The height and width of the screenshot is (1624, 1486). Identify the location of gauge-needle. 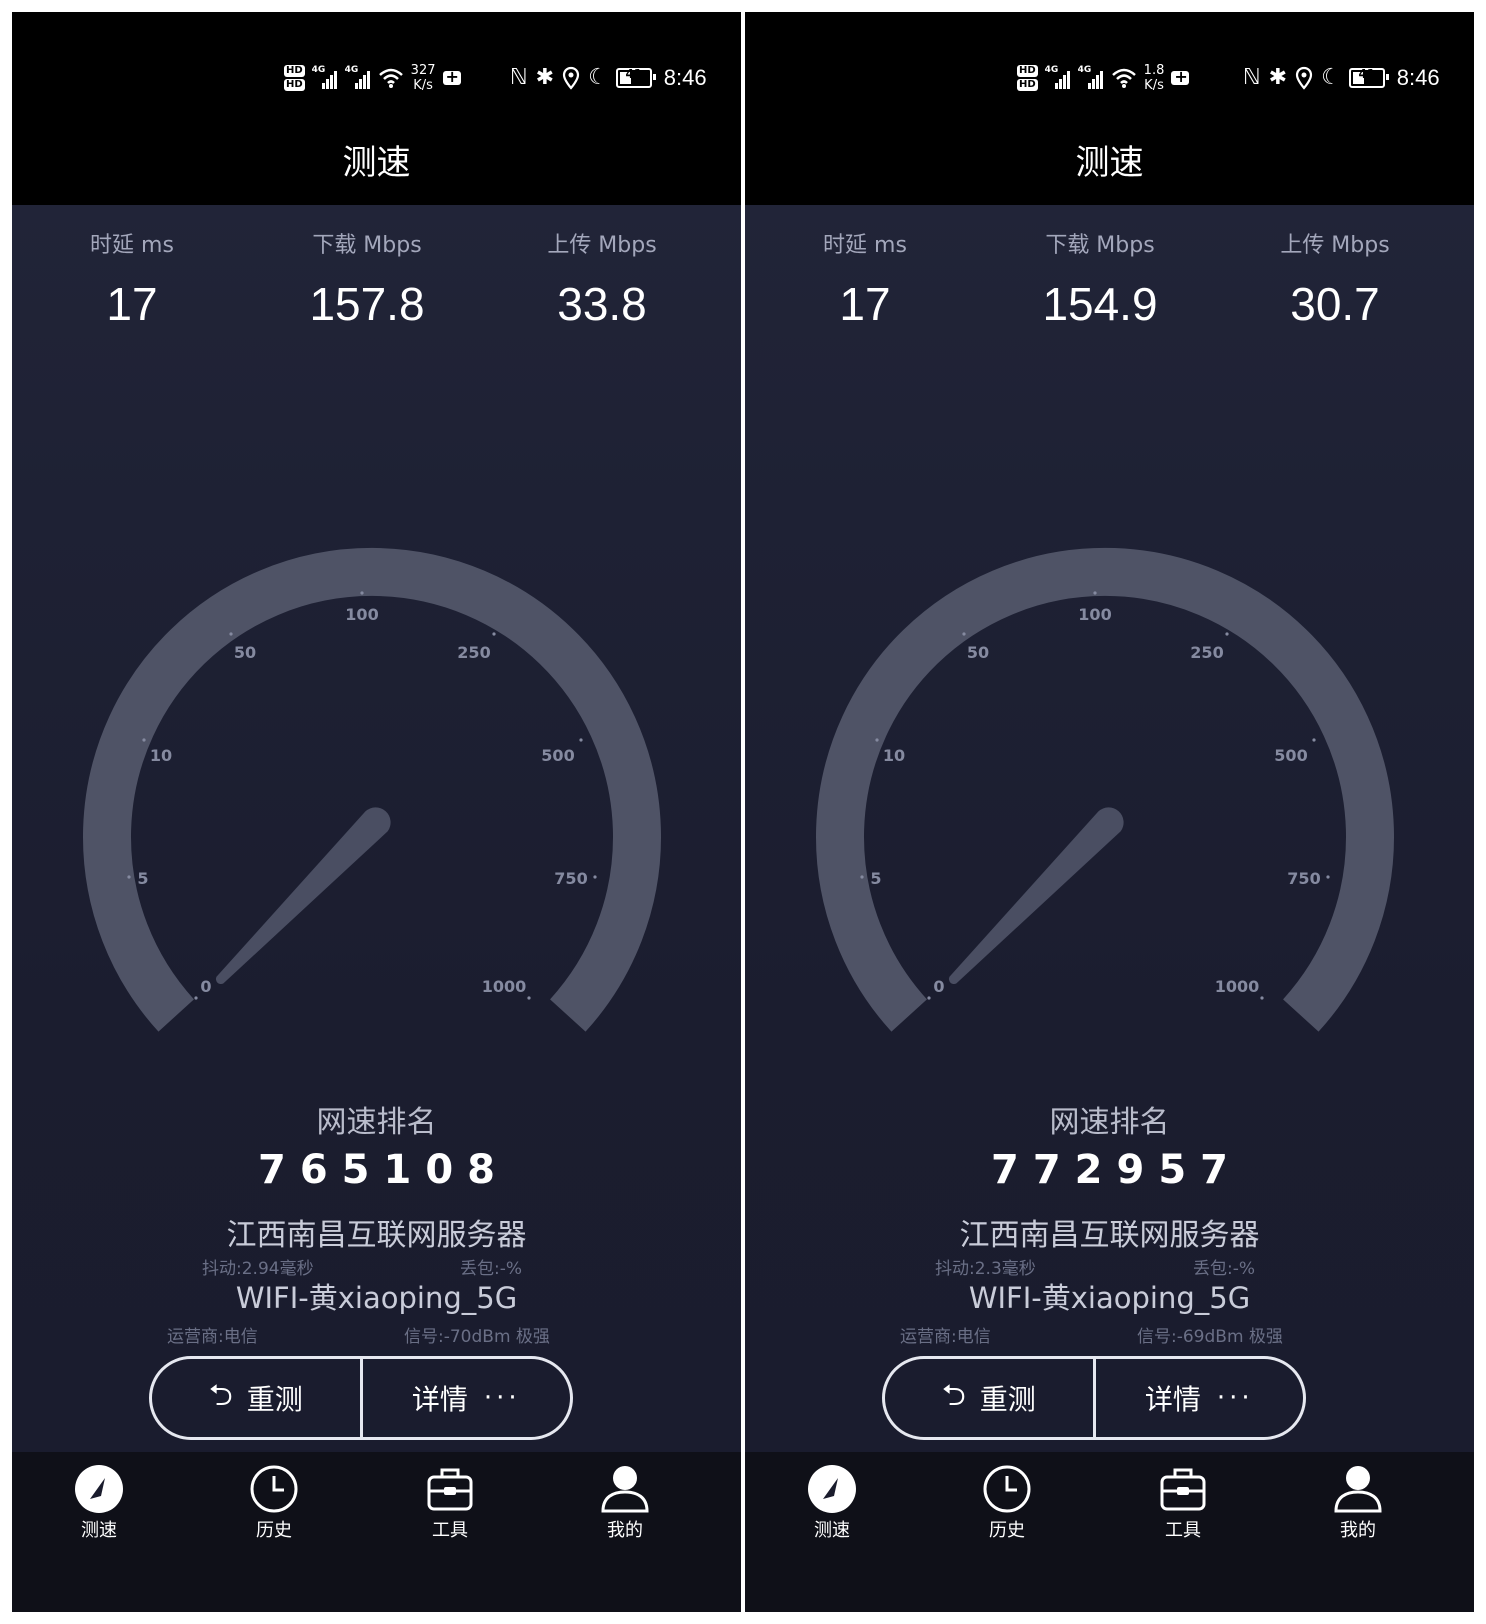
(1036, 896).